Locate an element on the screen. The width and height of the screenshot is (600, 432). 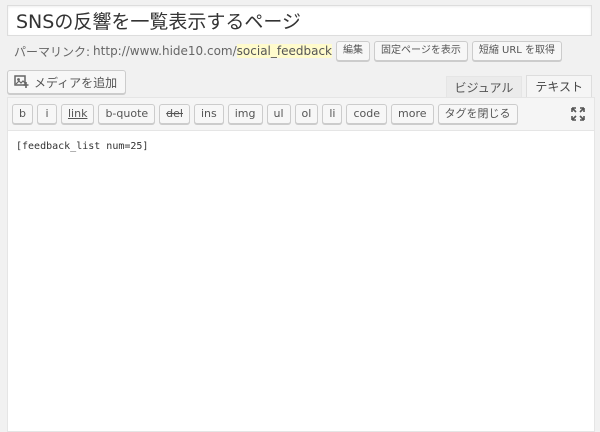
qt-blockquote-button: b-quote is located at coordinates (127, 114).